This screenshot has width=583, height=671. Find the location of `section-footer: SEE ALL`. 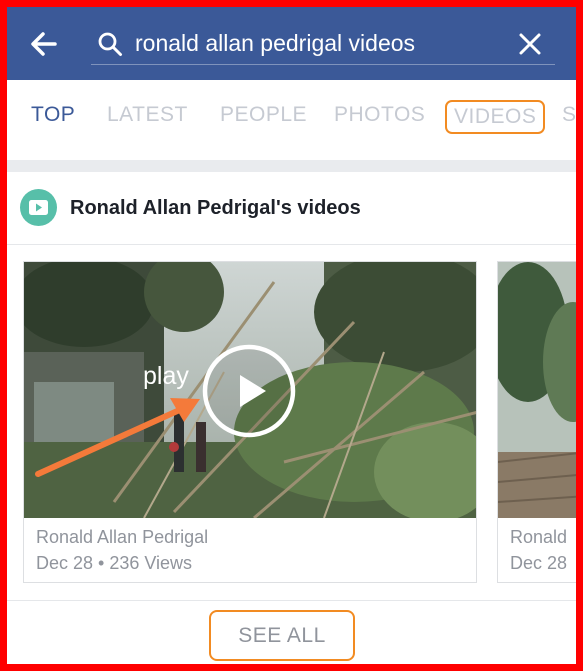

section-footer: SEE ALL is located at coordinates (291, 632).